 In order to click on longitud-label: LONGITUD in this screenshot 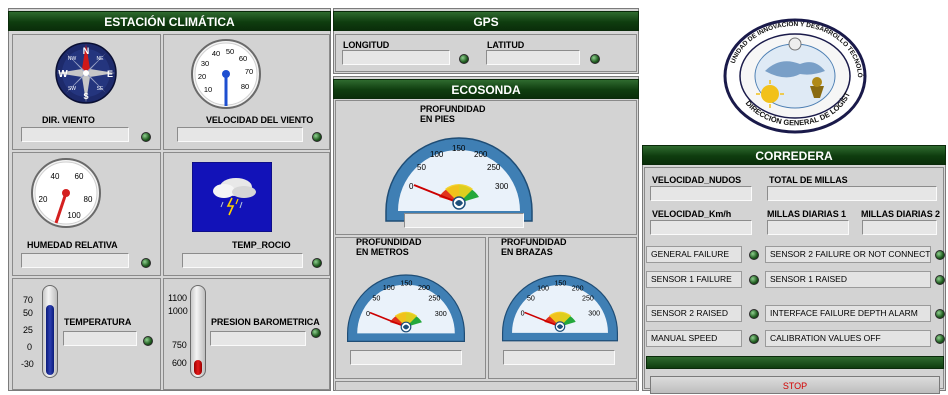, I will do `click(366, 45)`.